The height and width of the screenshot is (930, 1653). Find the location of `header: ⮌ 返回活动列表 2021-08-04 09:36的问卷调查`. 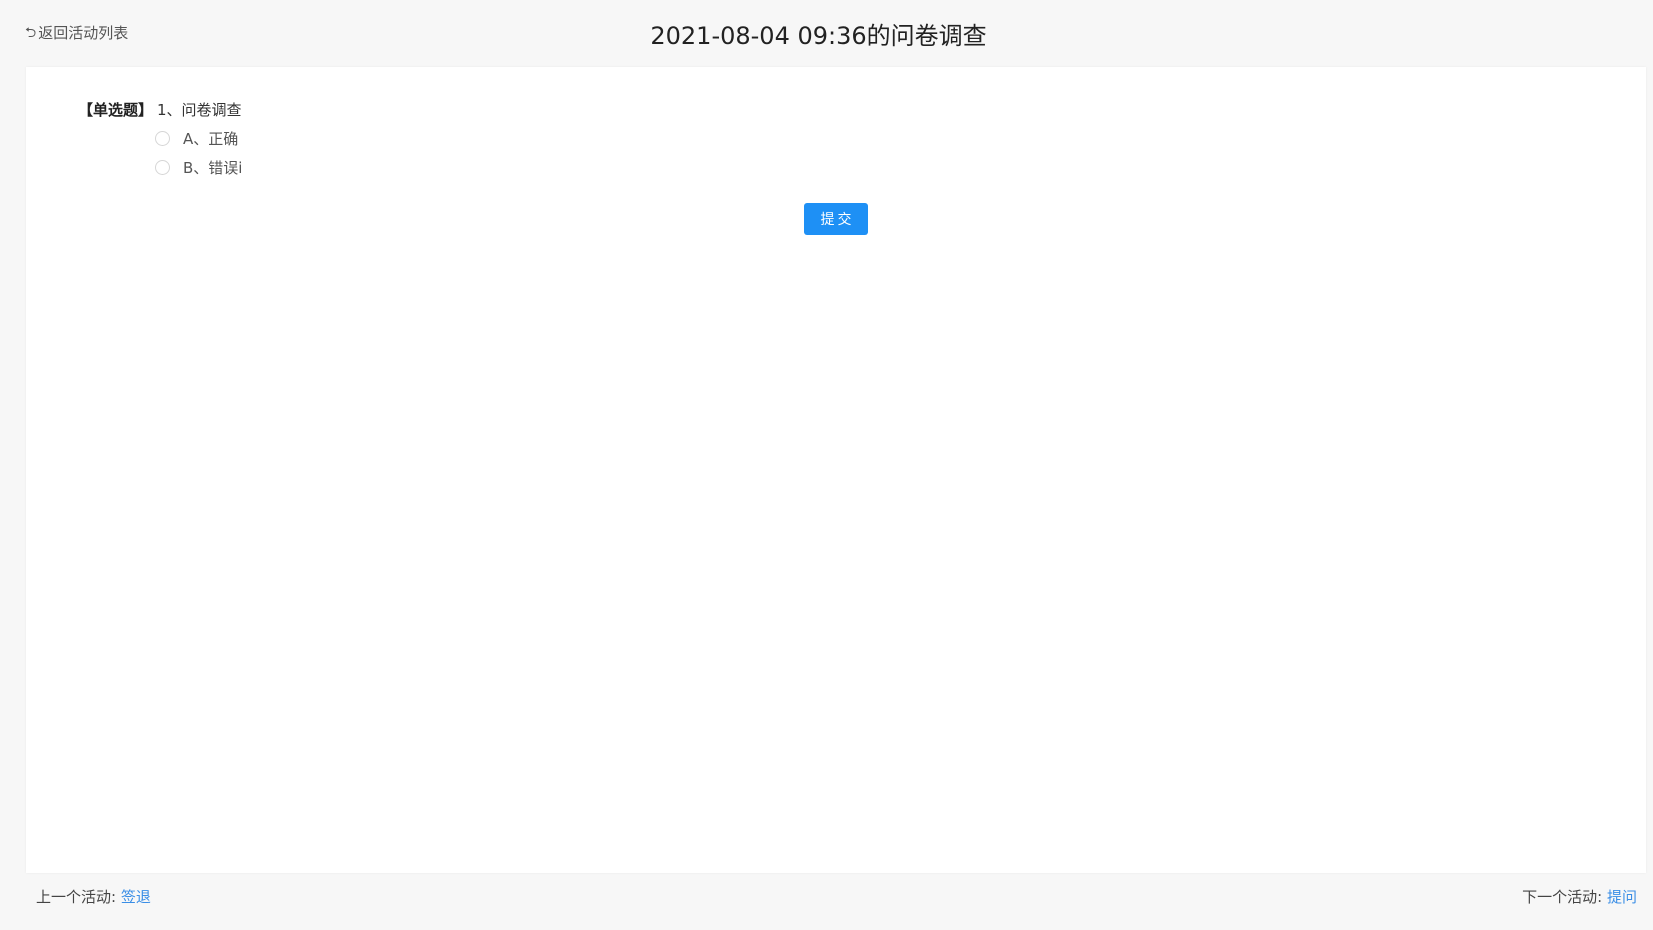

header: ⮌ 返回活动列表 2021-08-04 09:36的问卷调查 is located at coordinates (826, 33).